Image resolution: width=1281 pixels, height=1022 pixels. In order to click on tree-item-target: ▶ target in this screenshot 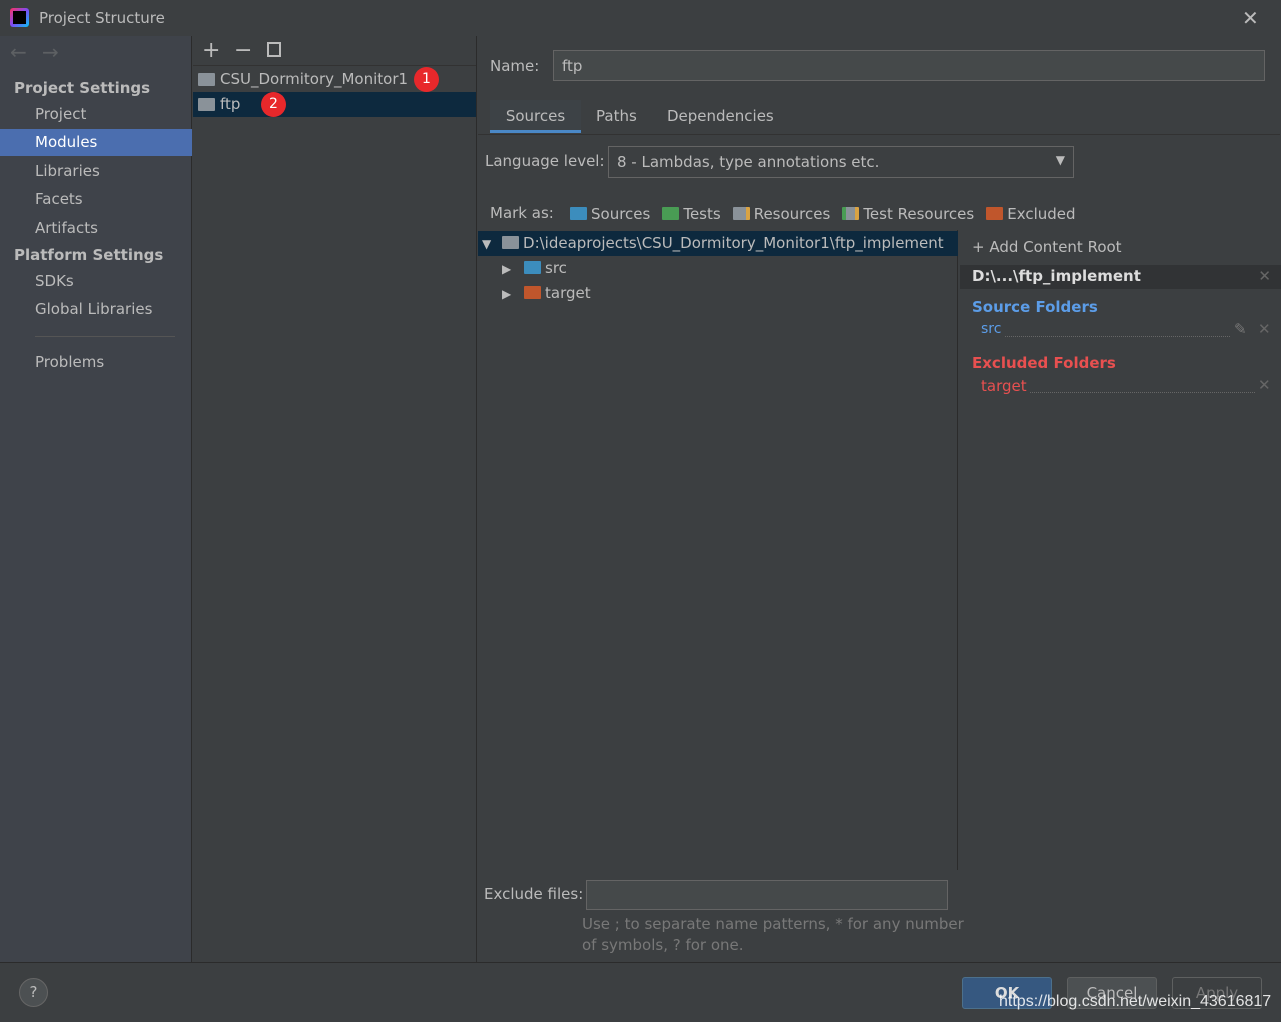, I will do `click(546, 293)`.